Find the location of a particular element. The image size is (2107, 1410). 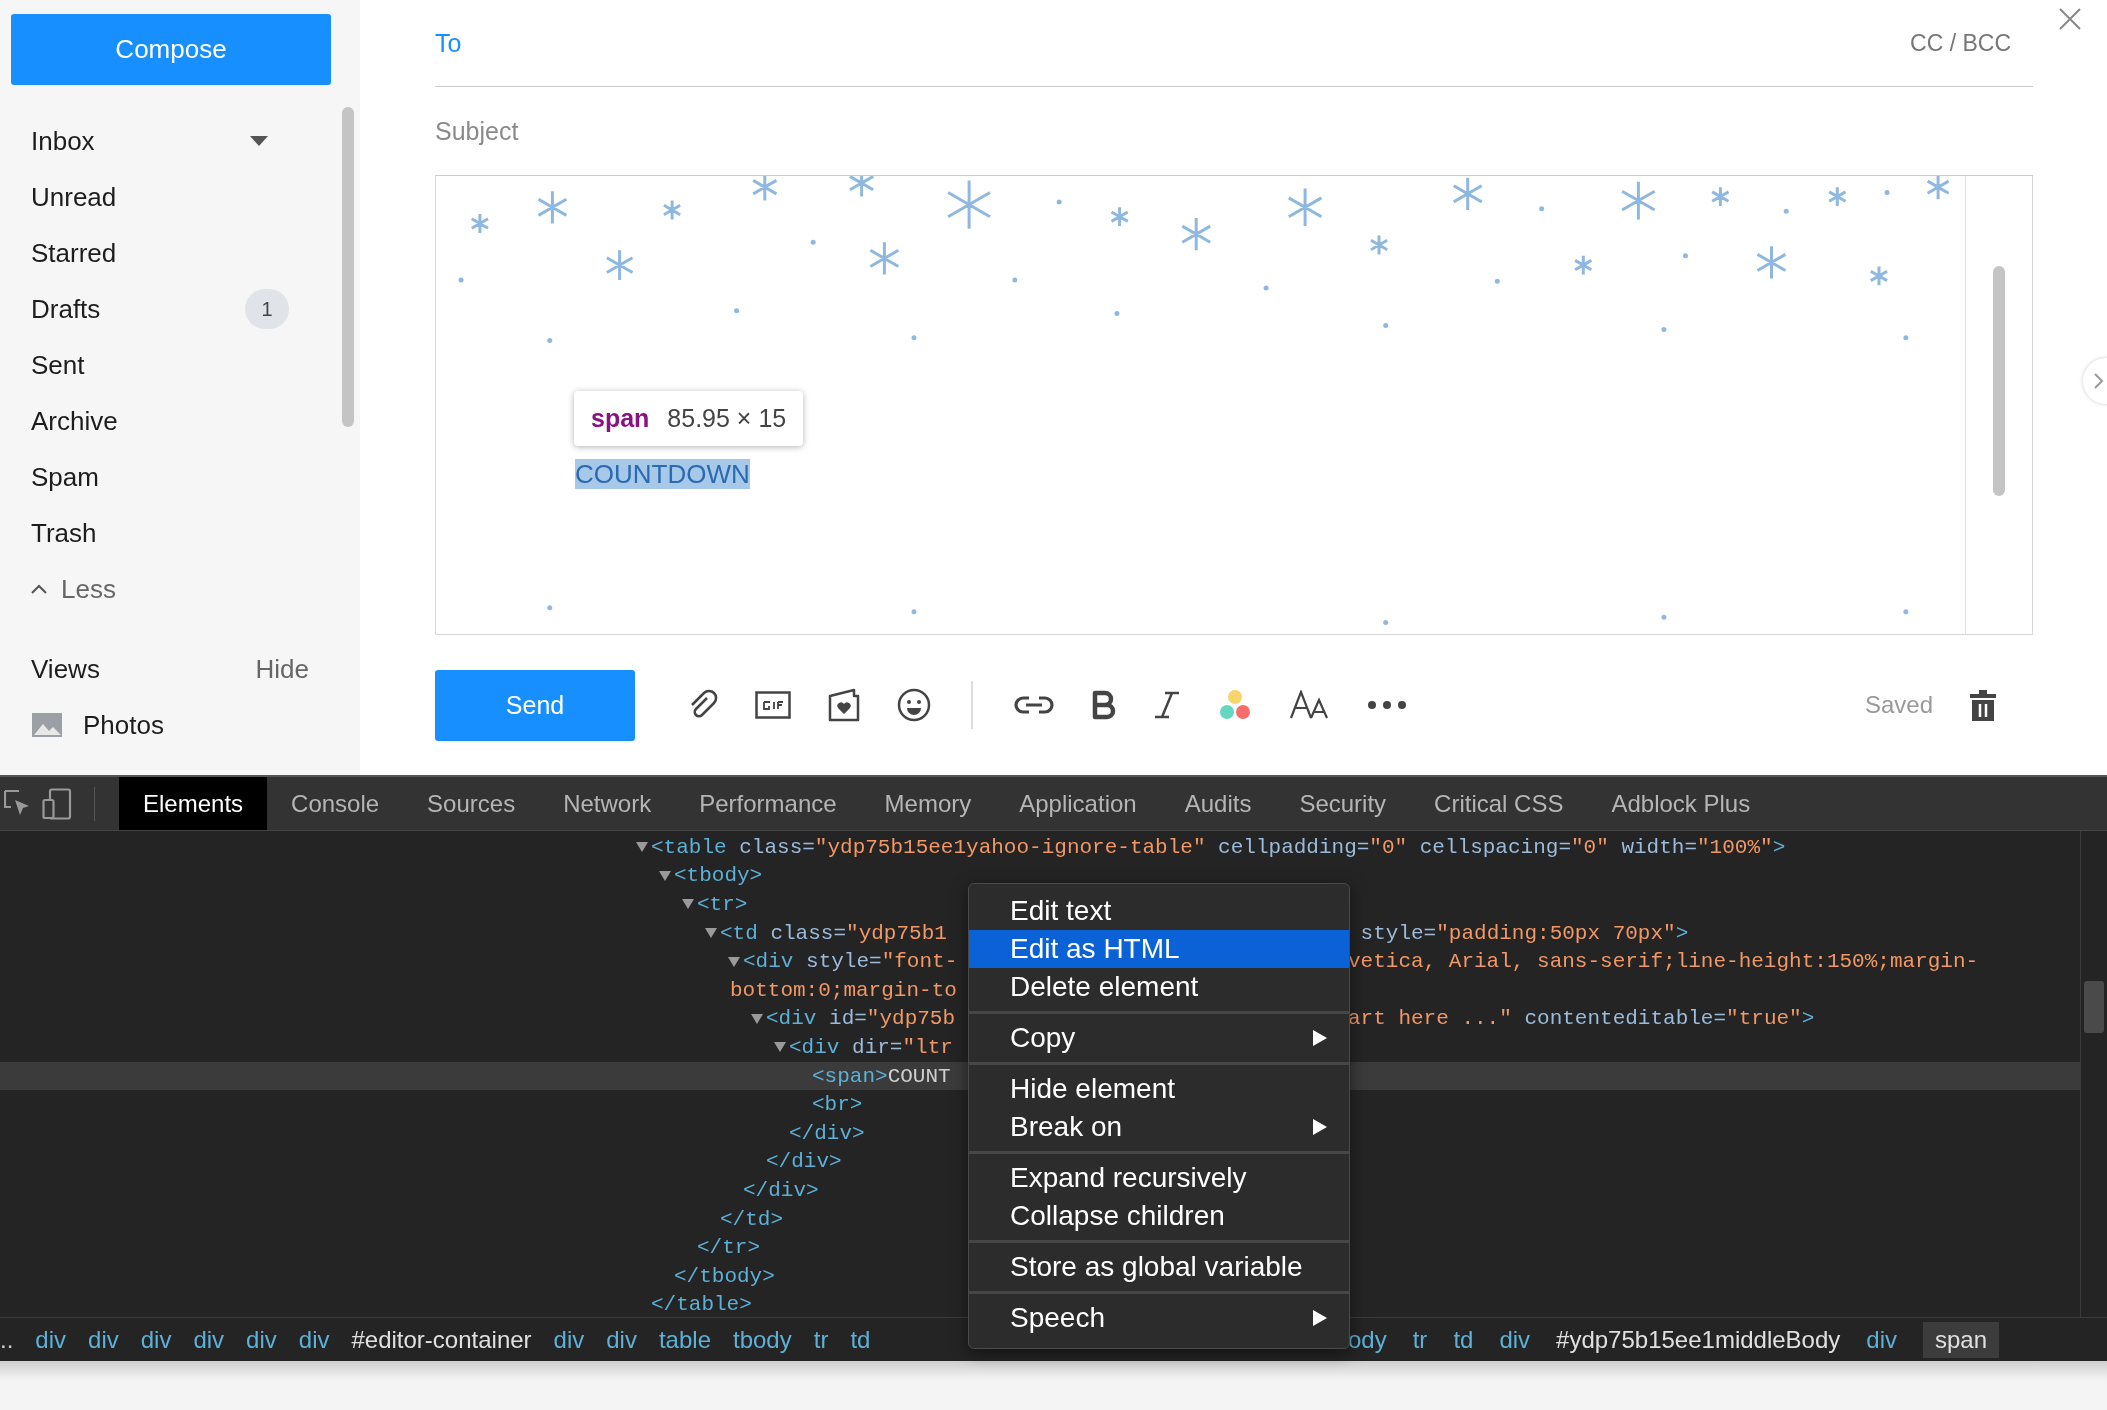

devtools-tab: Application is located at coordinates (1078, 803).